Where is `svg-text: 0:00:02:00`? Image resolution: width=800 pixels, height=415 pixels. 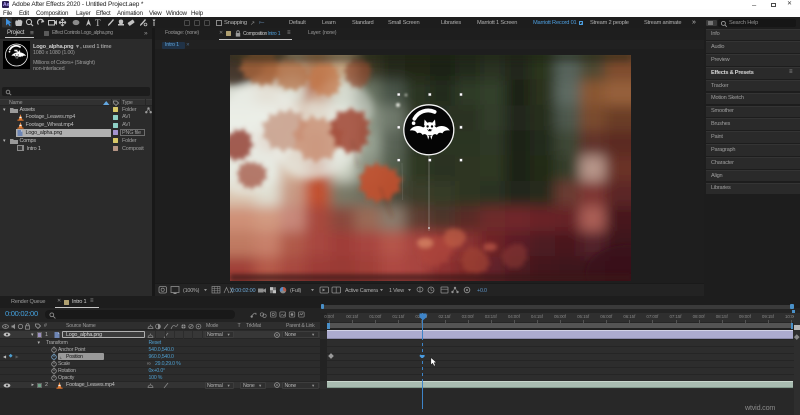
svg-text: 0:00:02:00 is located at coordinates (243, 291).